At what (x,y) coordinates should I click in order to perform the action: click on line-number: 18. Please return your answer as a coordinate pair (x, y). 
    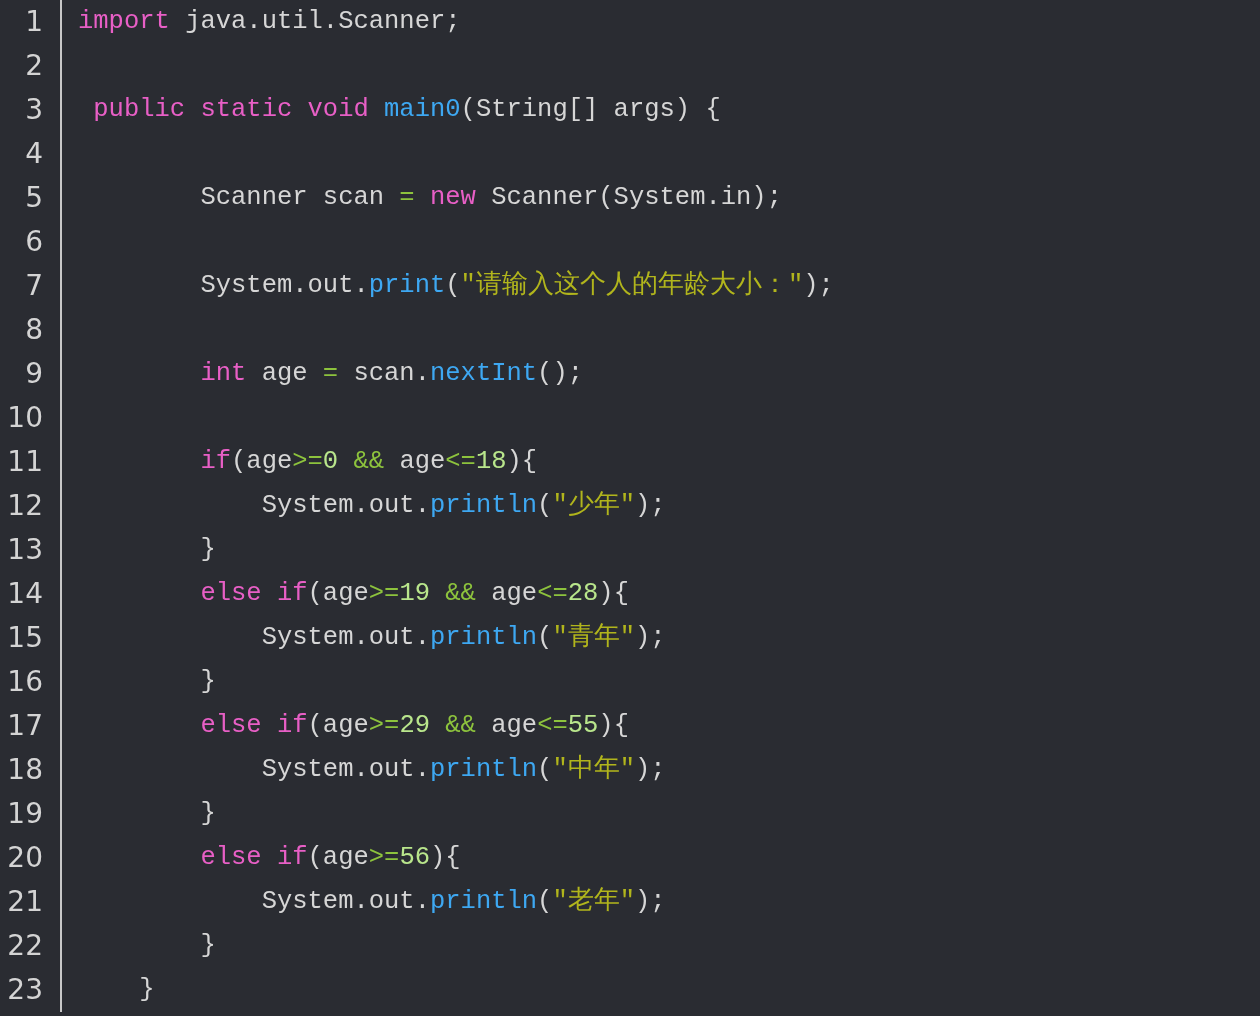
    Looking at the image, I should click on (25, 770).